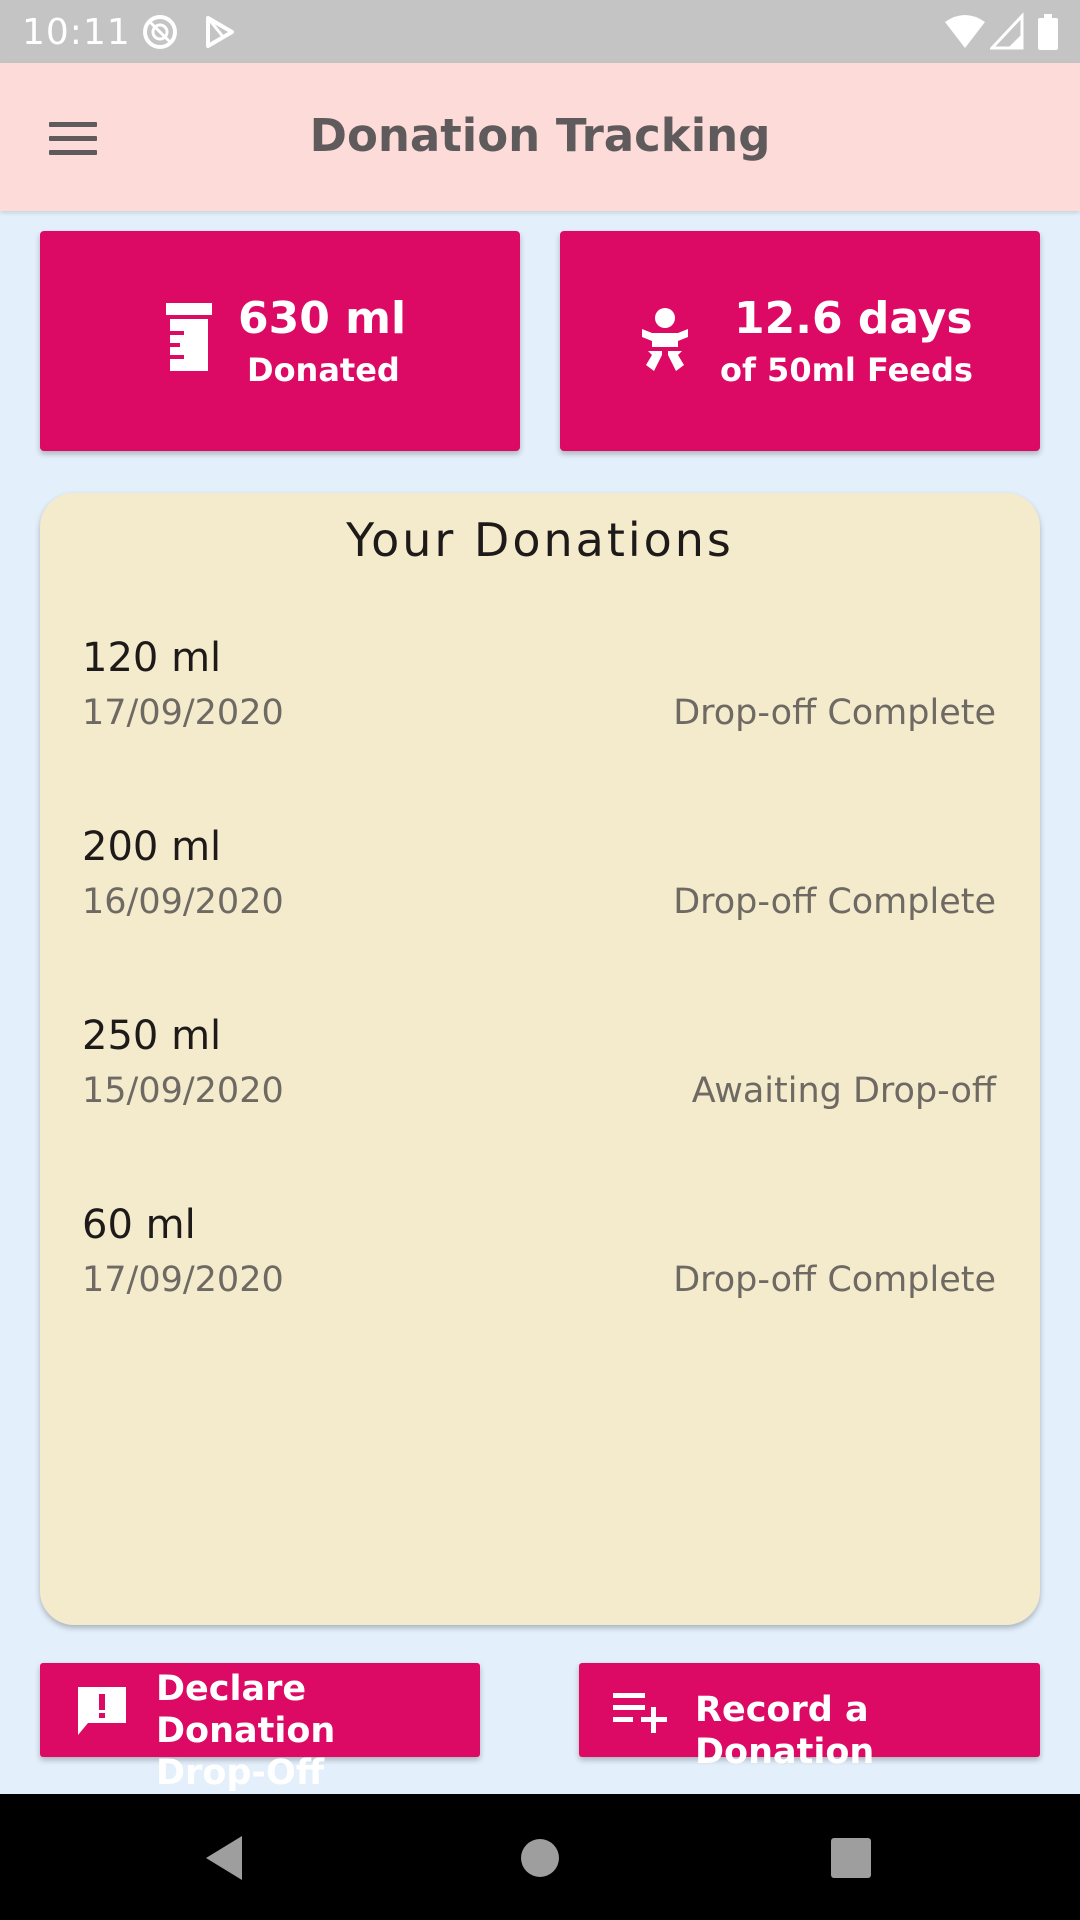 The height and width of the screenshot is (1920, 1080). I want to click on donated-label: Donated, so click(323, 370).